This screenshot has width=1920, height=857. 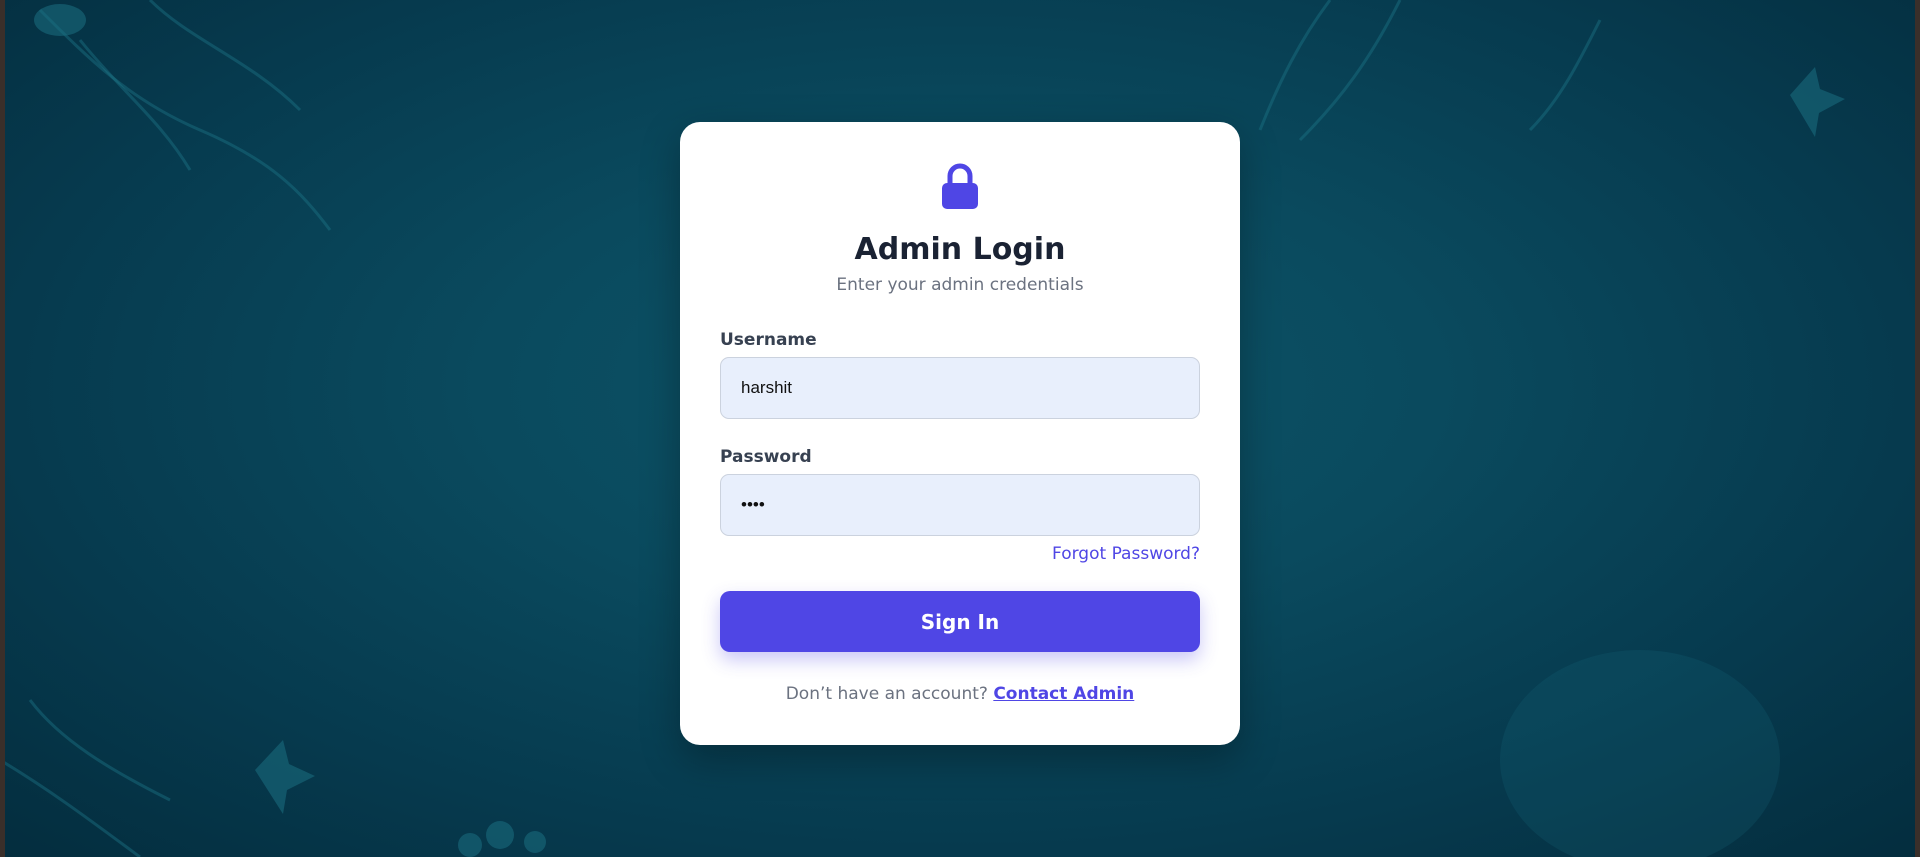 I want to click on signup-prompt-text: Don’t have an account?, so click(x=886, y=694).